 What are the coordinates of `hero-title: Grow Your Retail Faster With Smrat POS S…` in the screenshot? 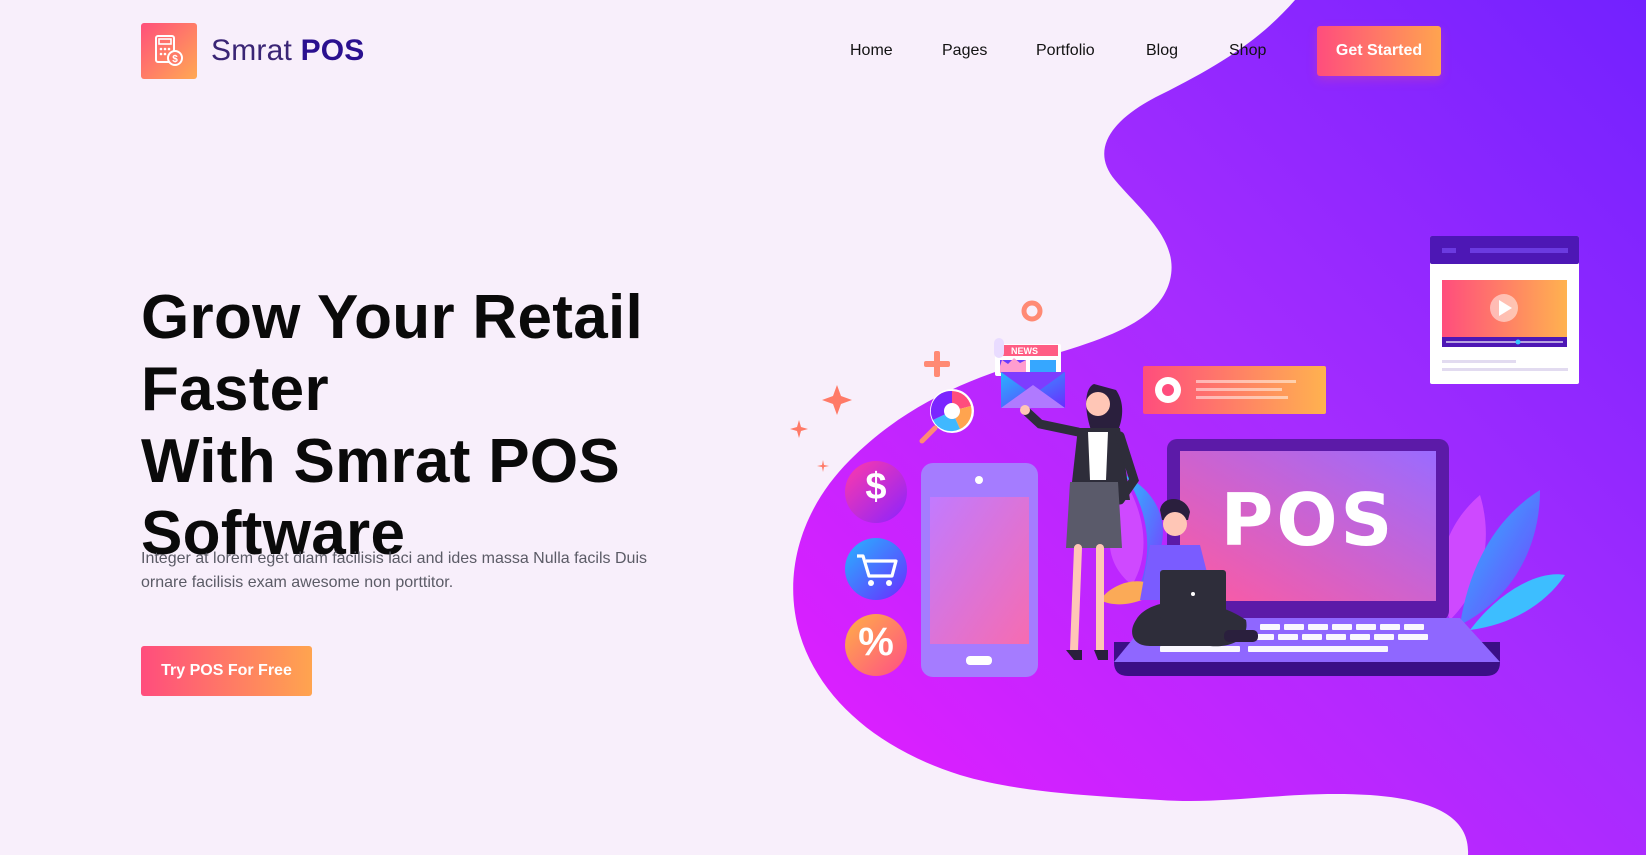 It's located at (481, 426).